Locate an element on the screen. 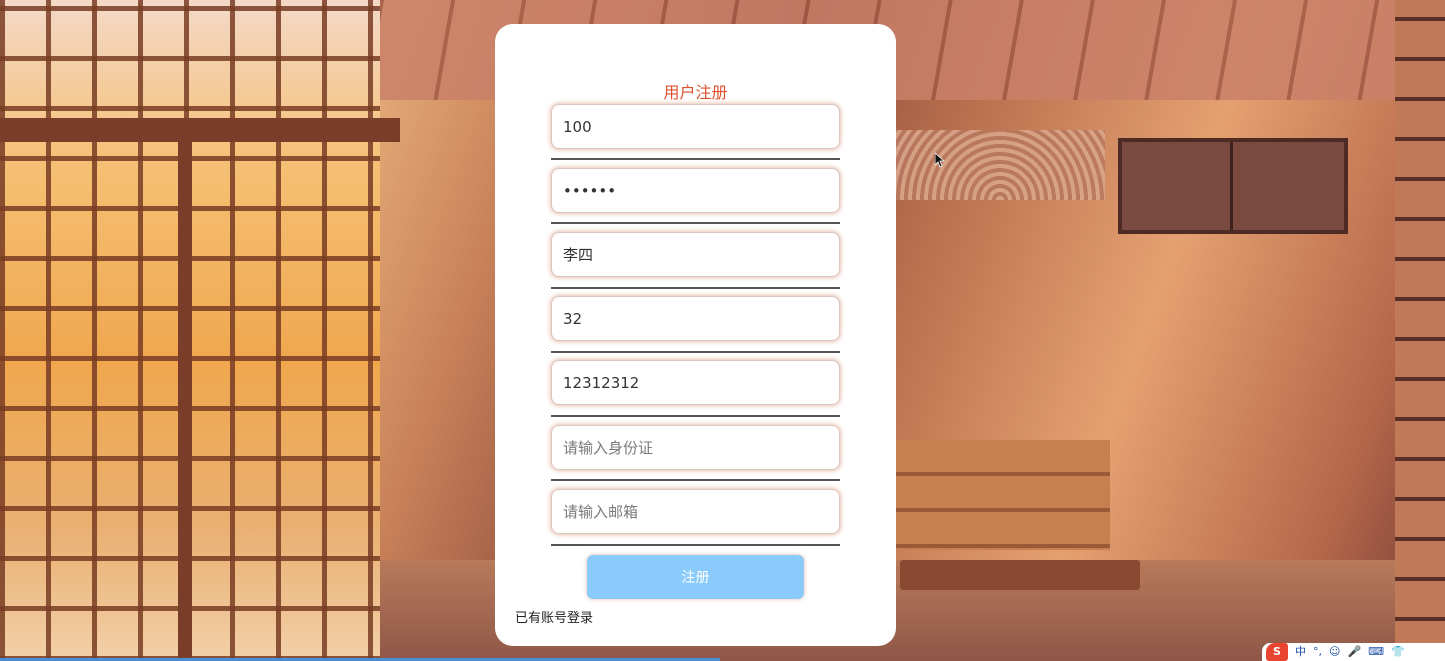 This screenshot has width=1445, height=661. ime-emoji-icon: ☺ is located at coordinates (1334, 652).